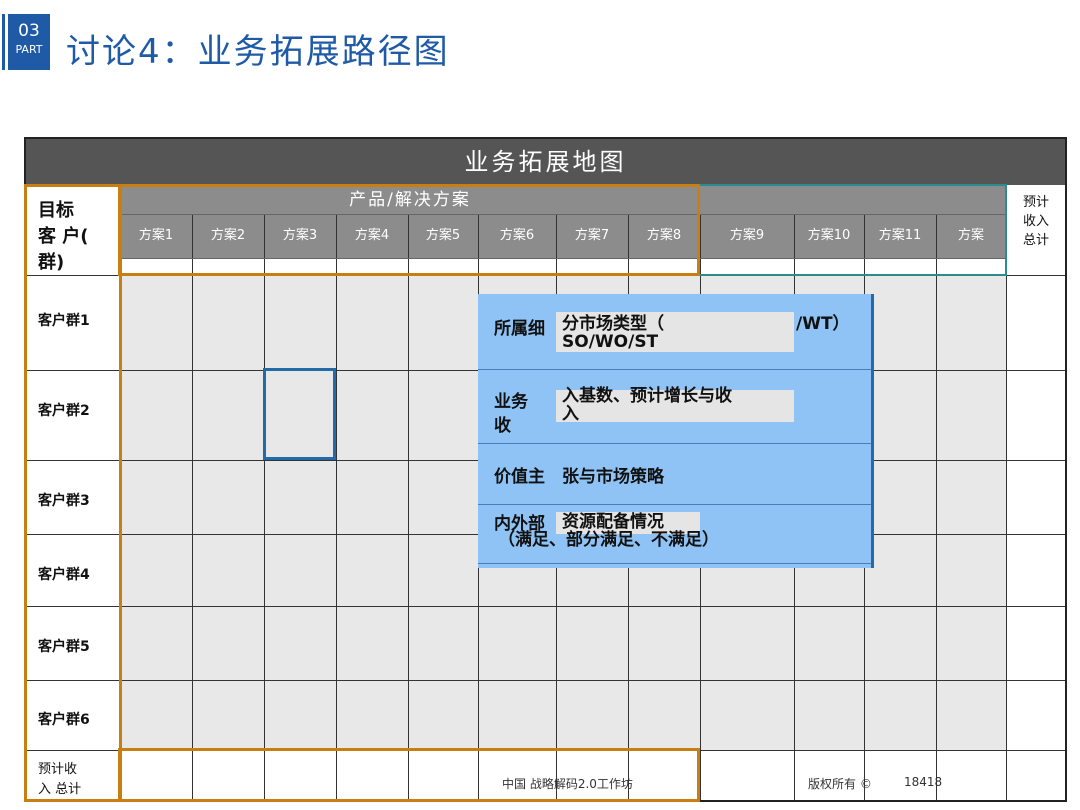 Image resolution: width=1080 pixels, height=810 pixels. What do you see at coordinates (613, 522) in the screenshot?
I see `overlay-row4-main: 资源配备情况` at bounding box center [613, 522].